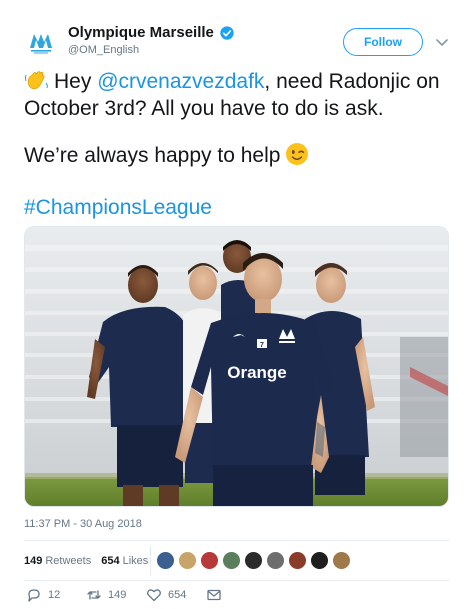 The width and height of the screenshot is (468, 609). I want to click on direct-message-icon, so click(214, 595).